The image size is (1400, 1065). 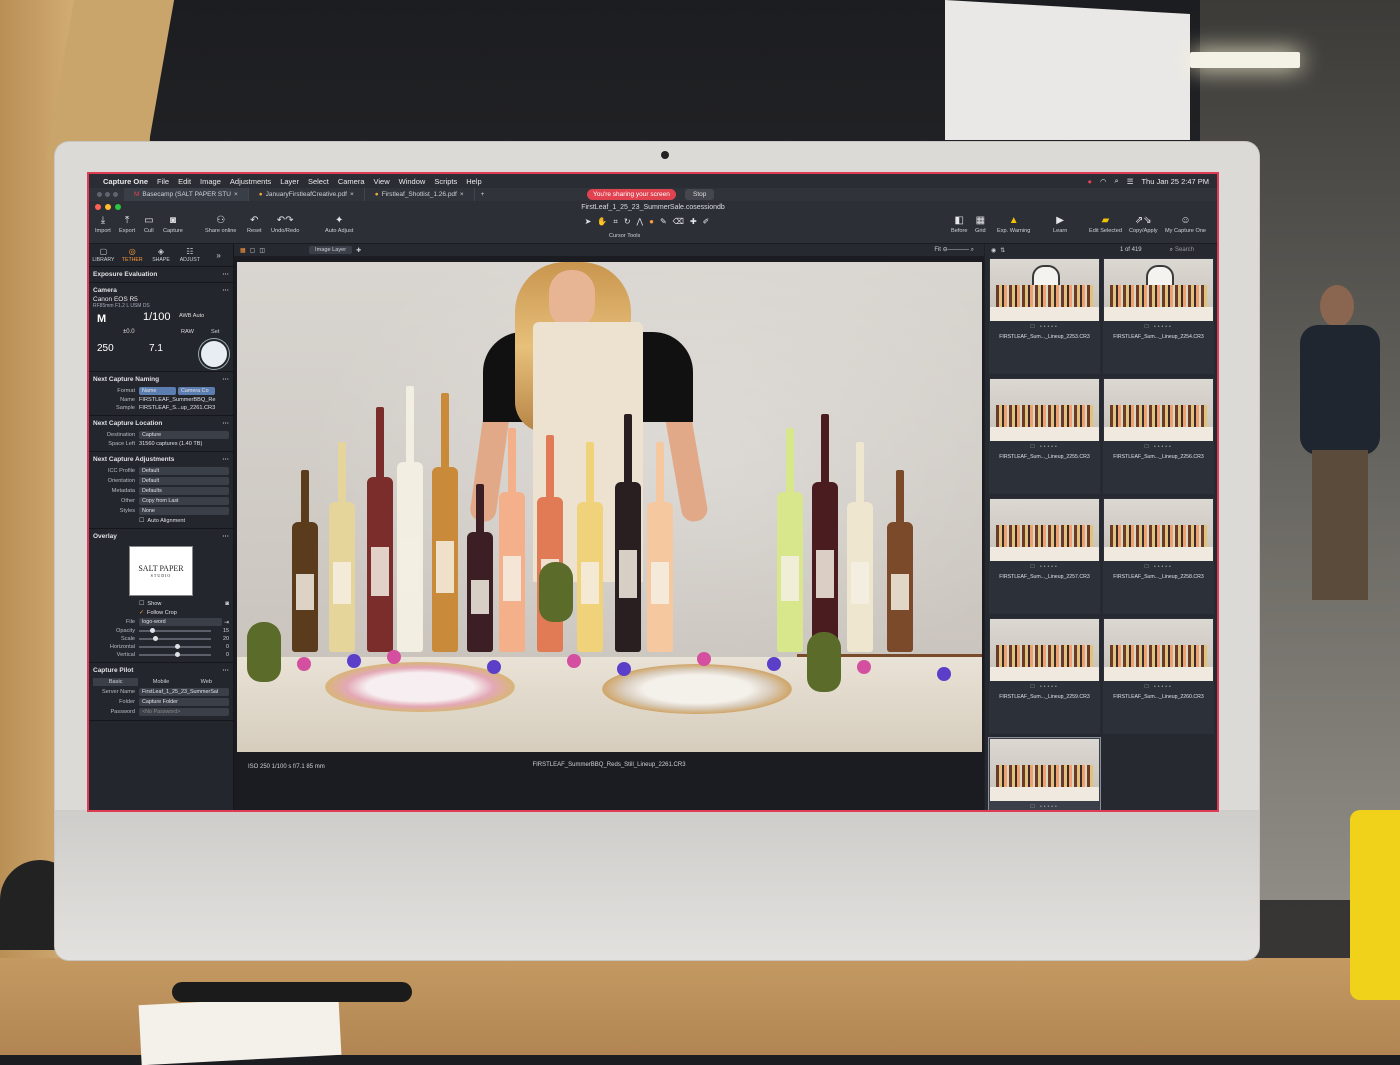 I want to click on menu-window: Window, so click(x=412, y=181).